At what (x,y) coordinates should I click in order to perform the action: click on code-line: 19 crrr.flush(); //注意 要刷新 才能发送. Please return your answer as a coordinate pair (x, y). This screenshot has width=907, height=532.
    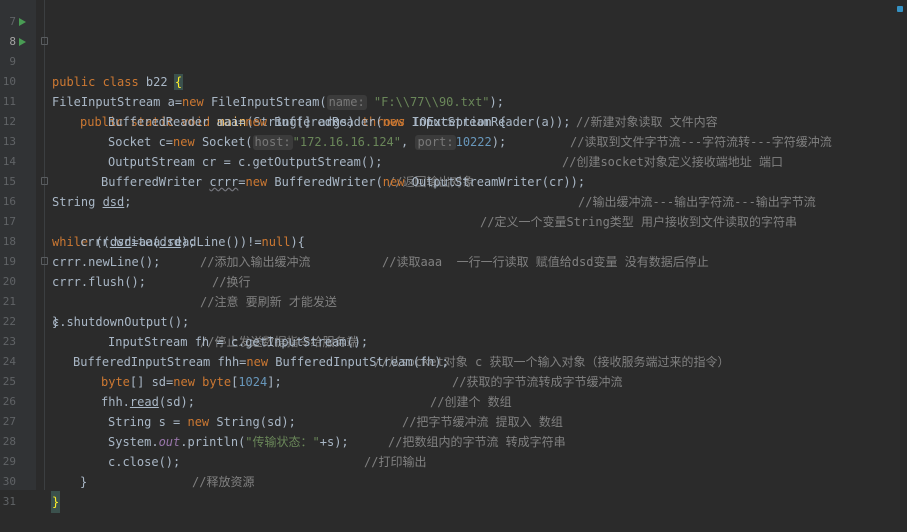
    Looking at the image, I should click on (453, 270).